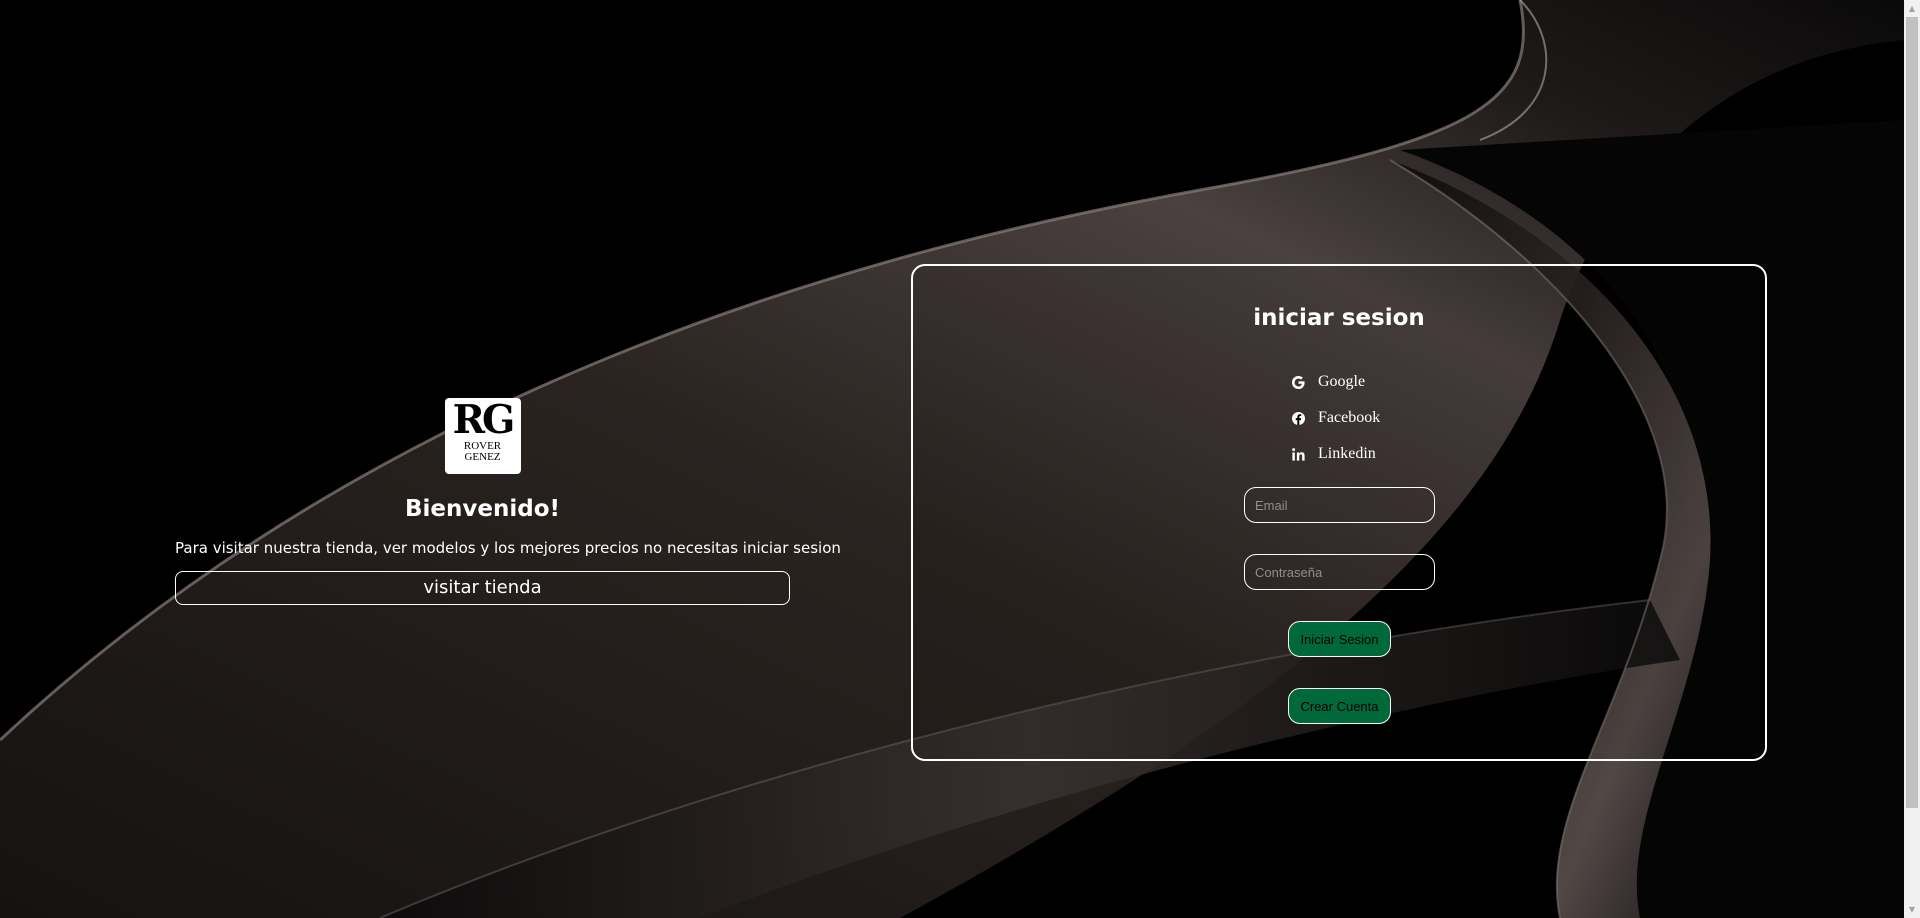  Describe the element at coordinates (1339, 639) in the screenshot. I see `login-button: Iniciar Sesion` at that location.